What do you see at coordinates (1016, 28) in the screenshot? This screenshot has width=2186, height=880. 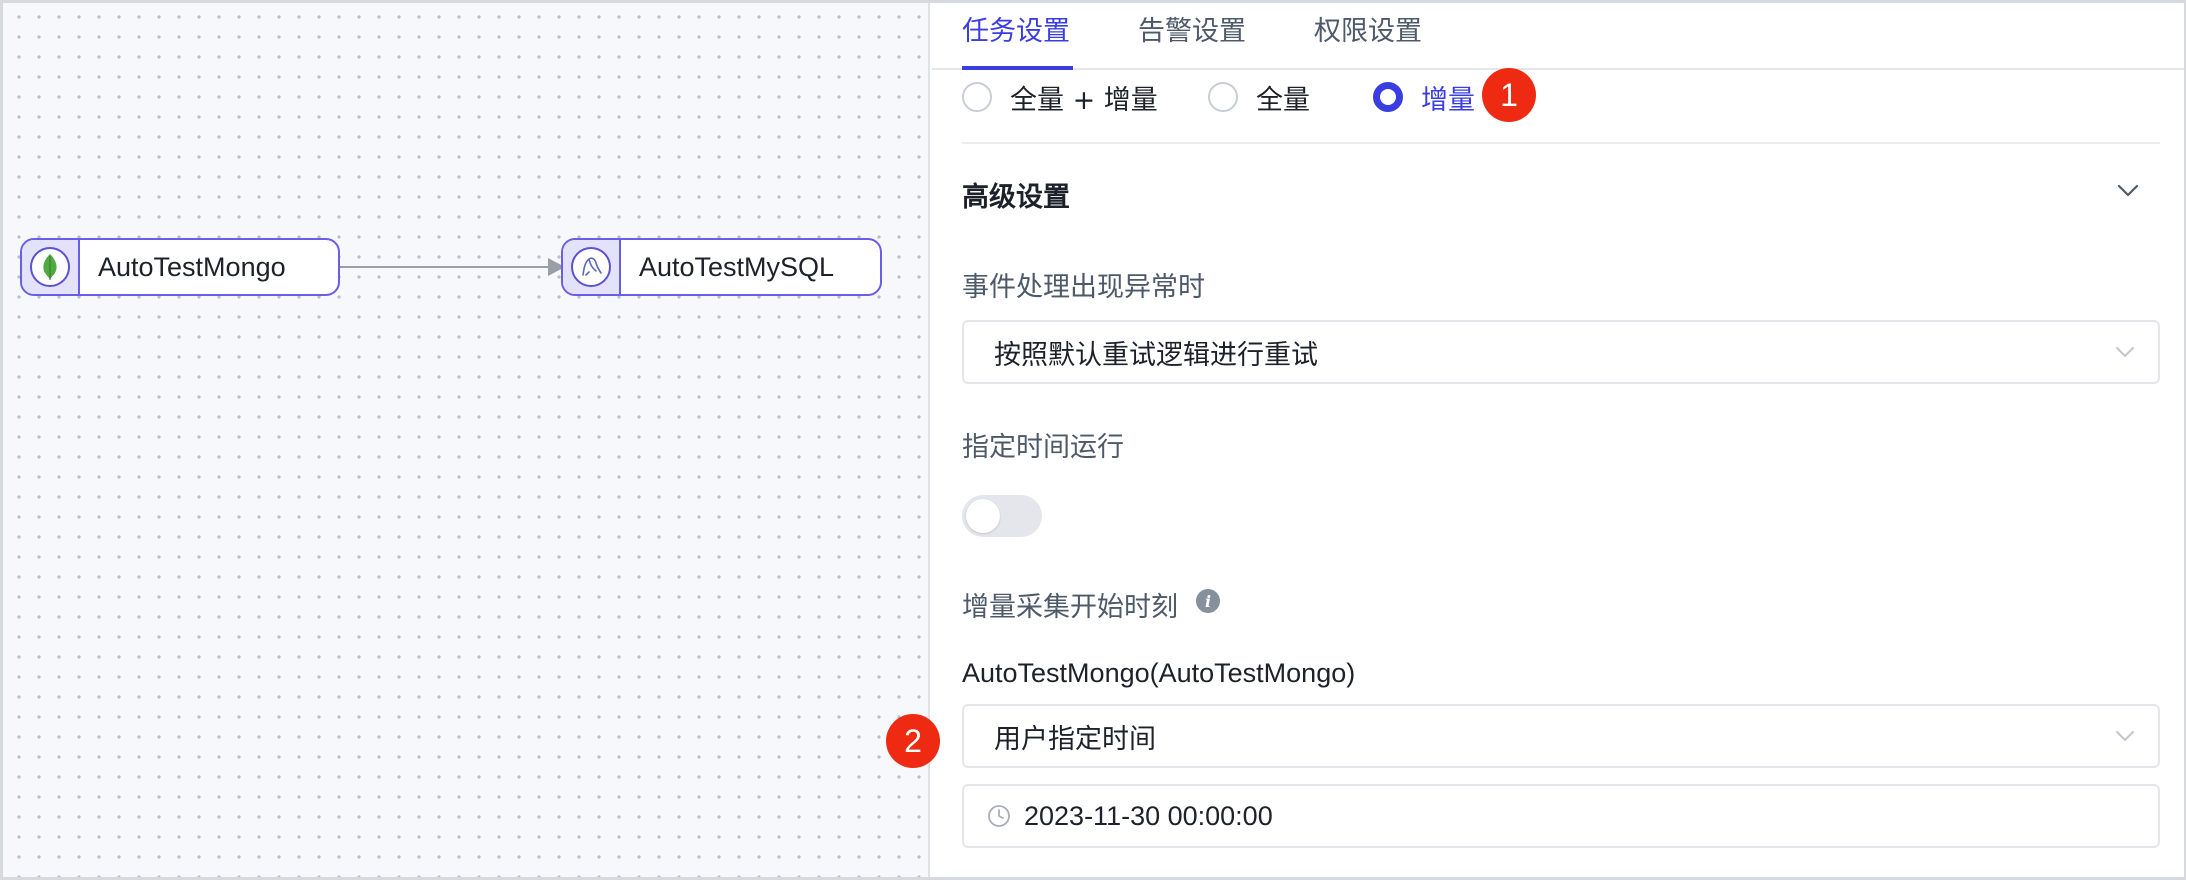 I see `tab-task-settings: 任务设置` at bounding box center [1016, 28].